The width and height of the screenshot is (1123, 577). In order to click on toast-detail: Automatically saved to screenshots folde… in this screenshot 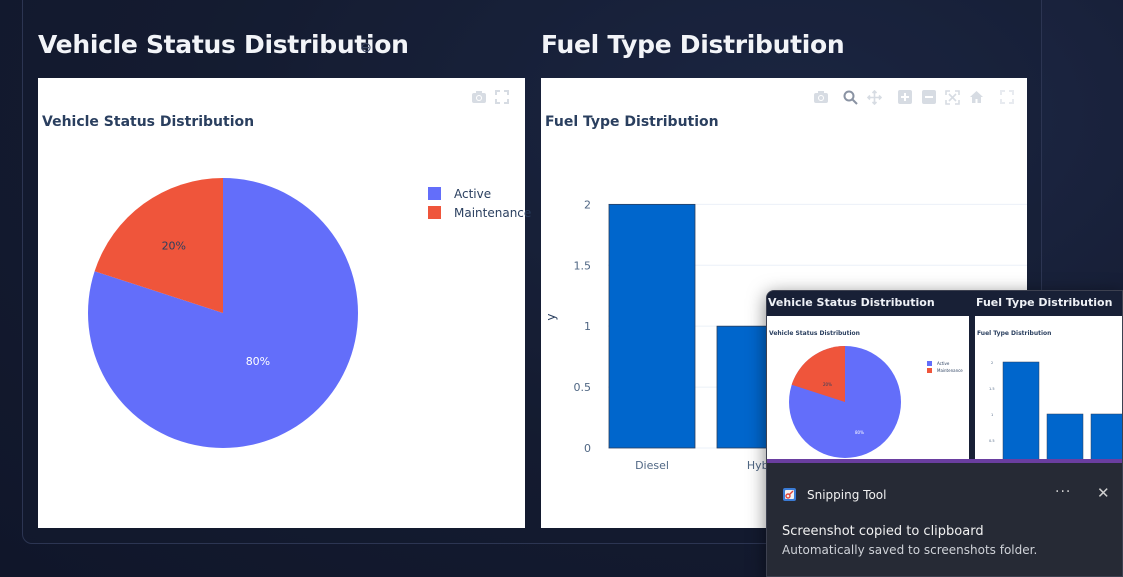, I will do `click(910, 550)`.